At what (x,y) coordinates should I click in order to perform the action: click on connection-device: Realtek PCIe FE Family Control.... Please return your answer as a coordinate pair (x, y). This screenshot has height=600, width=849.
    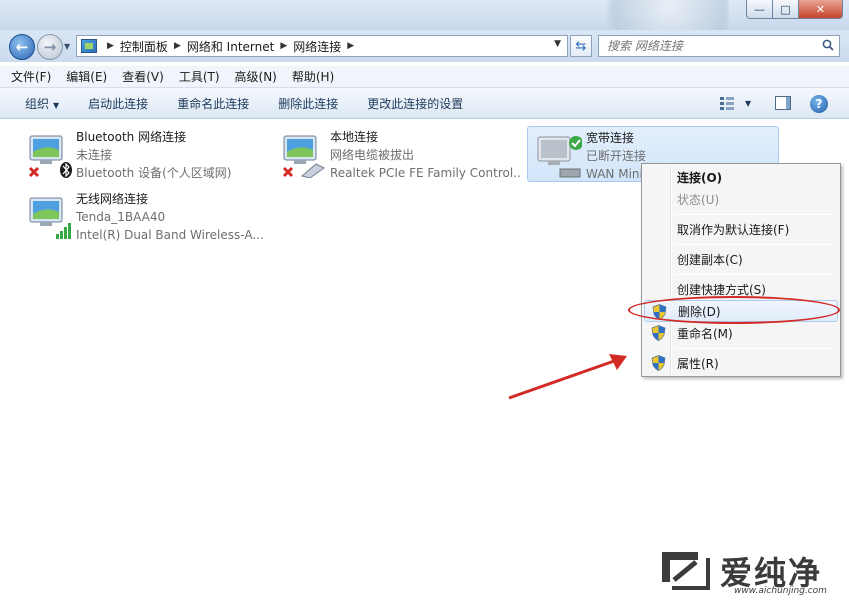
    Looking at the image, I should click on (426, 173).